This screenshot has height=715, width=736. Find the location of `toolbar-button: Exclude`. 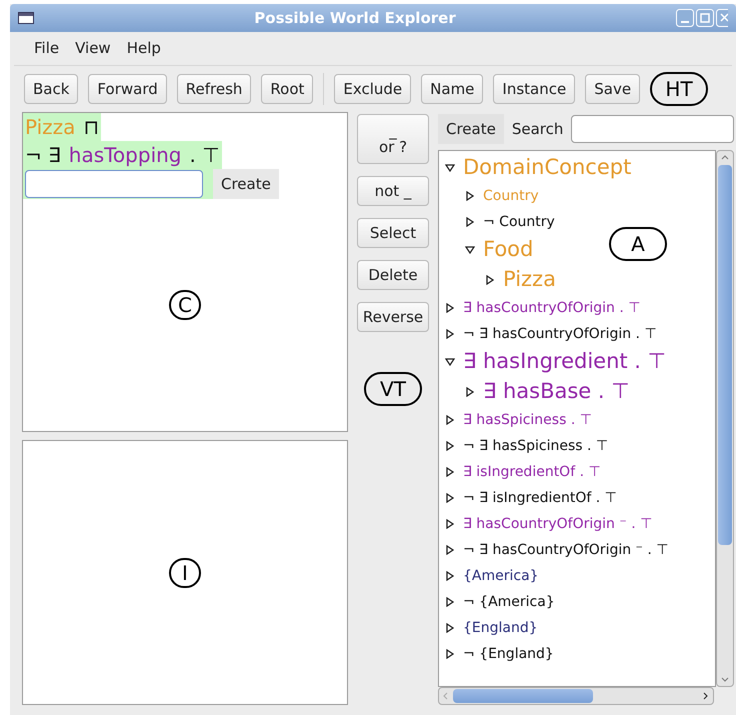

toolbar-button: Exclude is located at coordinates (373, 89).